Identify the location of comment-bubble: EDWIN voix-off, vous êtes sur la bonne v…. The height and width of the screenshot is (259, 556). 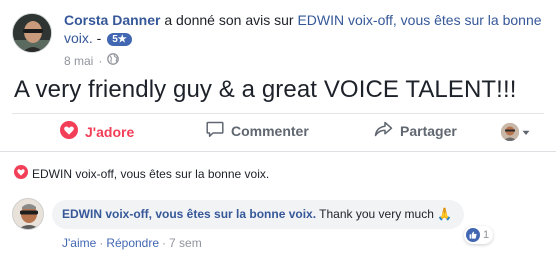
(258, 214).